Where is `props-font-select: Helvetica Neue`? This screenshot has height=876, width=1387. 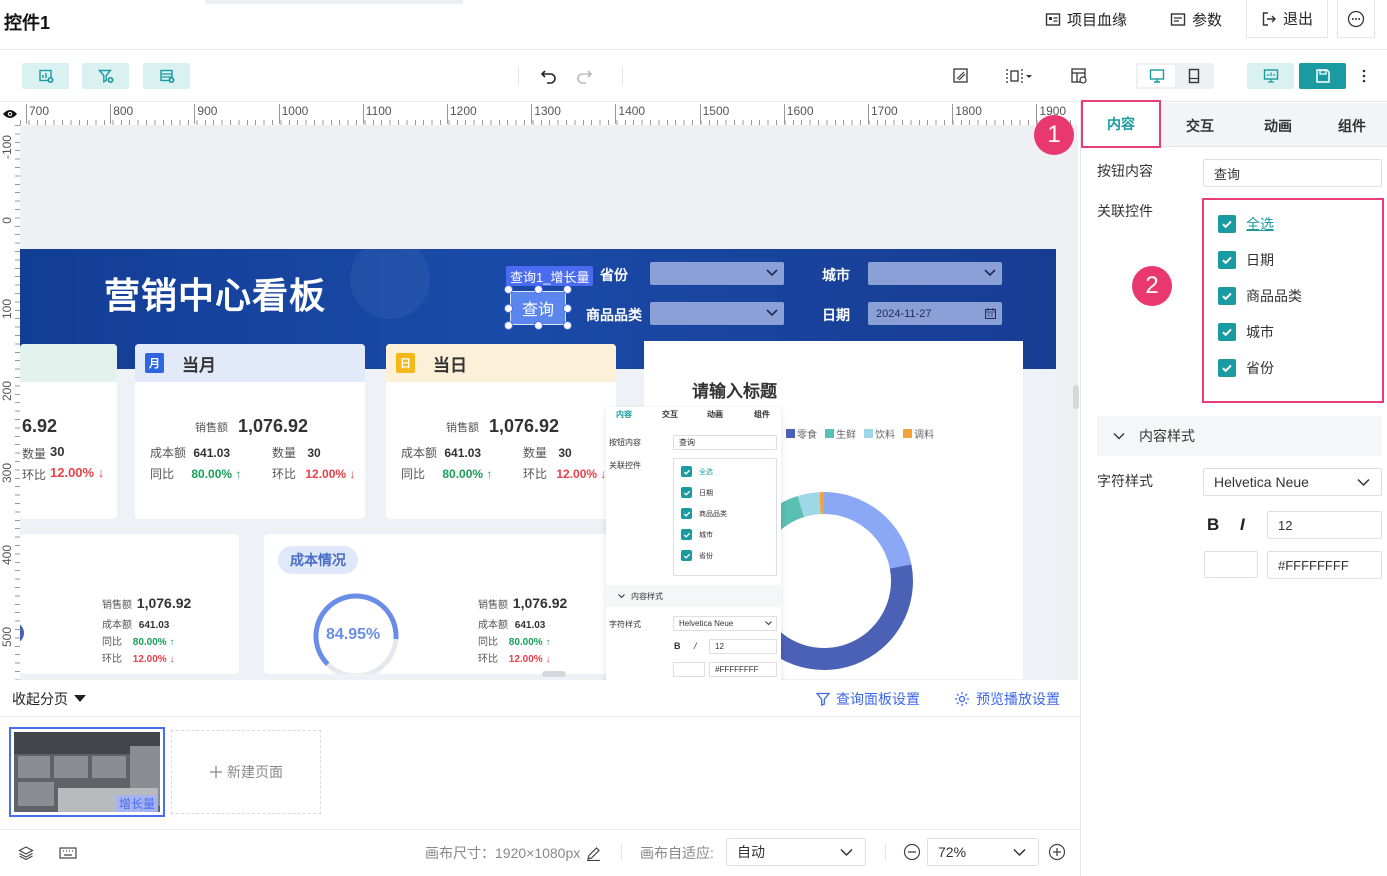
props-font-select: Helvetica Neue is located at coordinates (1292, 482).